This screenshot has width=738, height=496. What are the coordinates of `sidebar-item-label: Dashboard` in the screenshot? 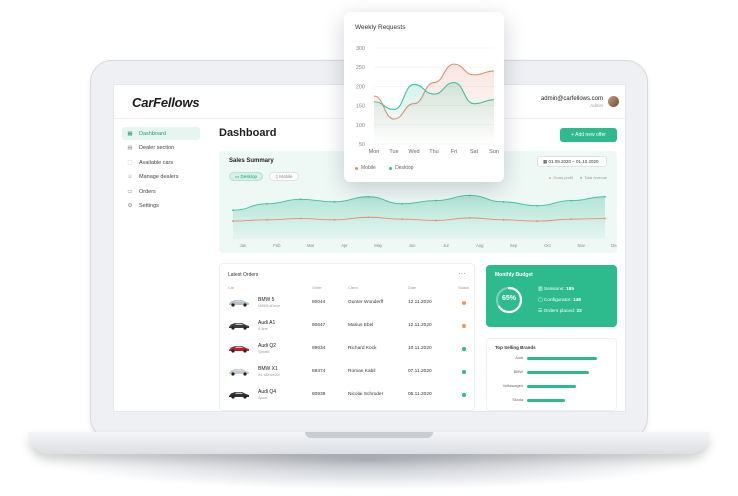 It's located at (152, 133).